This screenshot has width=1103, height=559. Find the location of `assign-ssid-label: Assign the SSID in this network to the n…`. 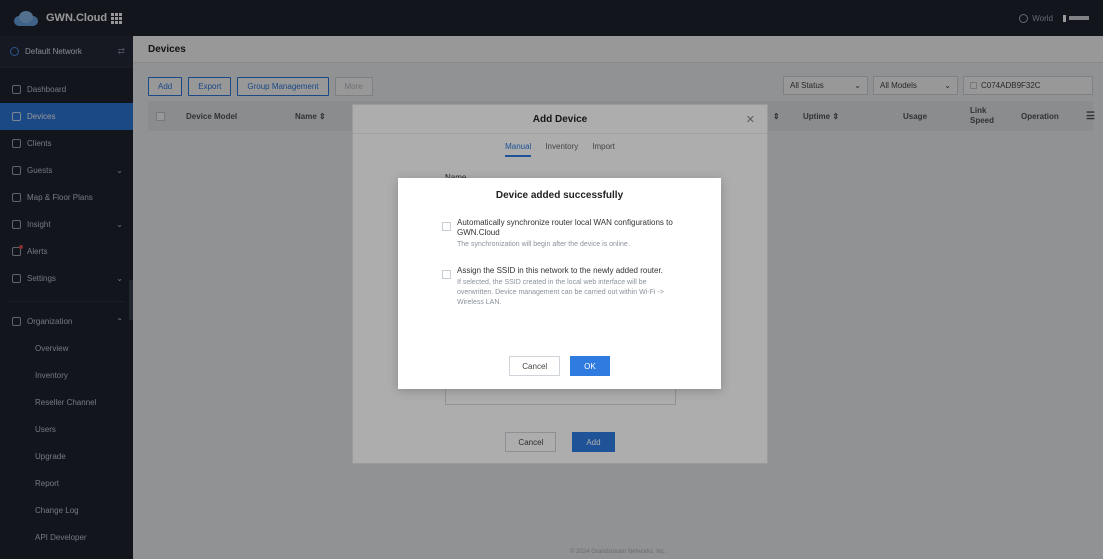

assign-ssid-label: Assign the SSID in this network to the n… is located at coordinates (560, 270).